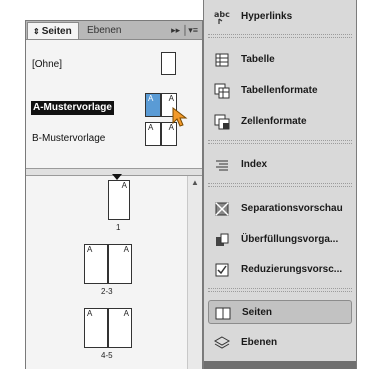  What do you see at coordinates (107, 291) in the screenshot?
I see `page-number: 2-3` at bounding box center [107, 291].